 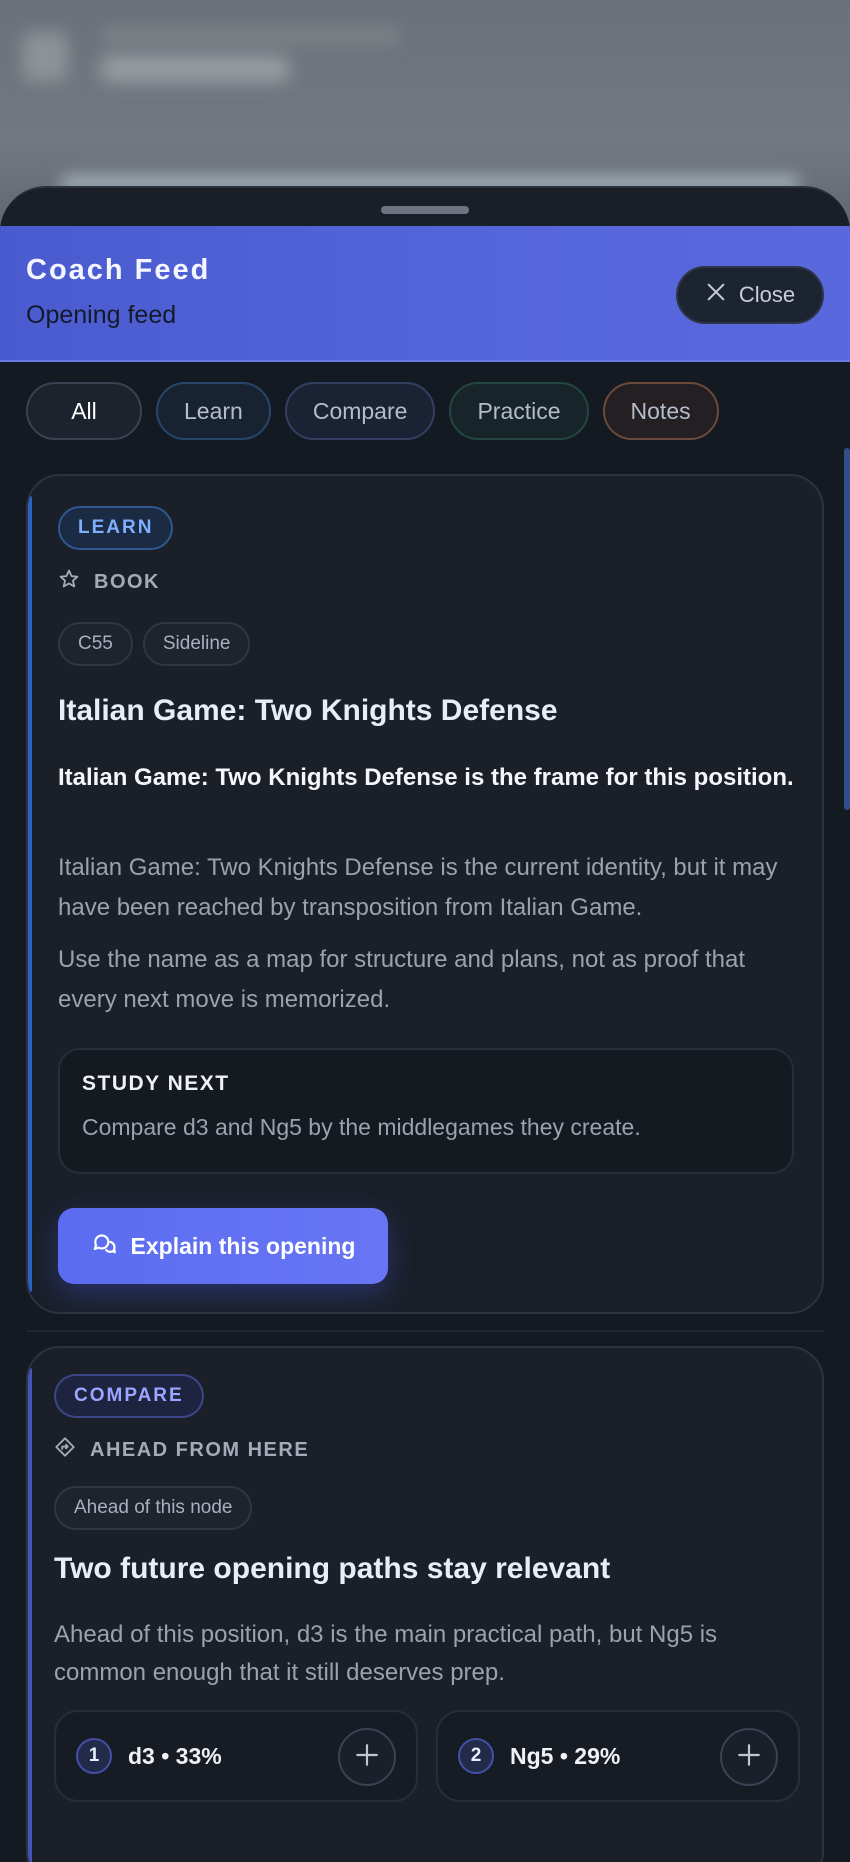 What do you see at coordinates (243, 1245) in the screenshot?
I see `explain-opening-label: Explain this opening` at bounding box center [243, 1245].